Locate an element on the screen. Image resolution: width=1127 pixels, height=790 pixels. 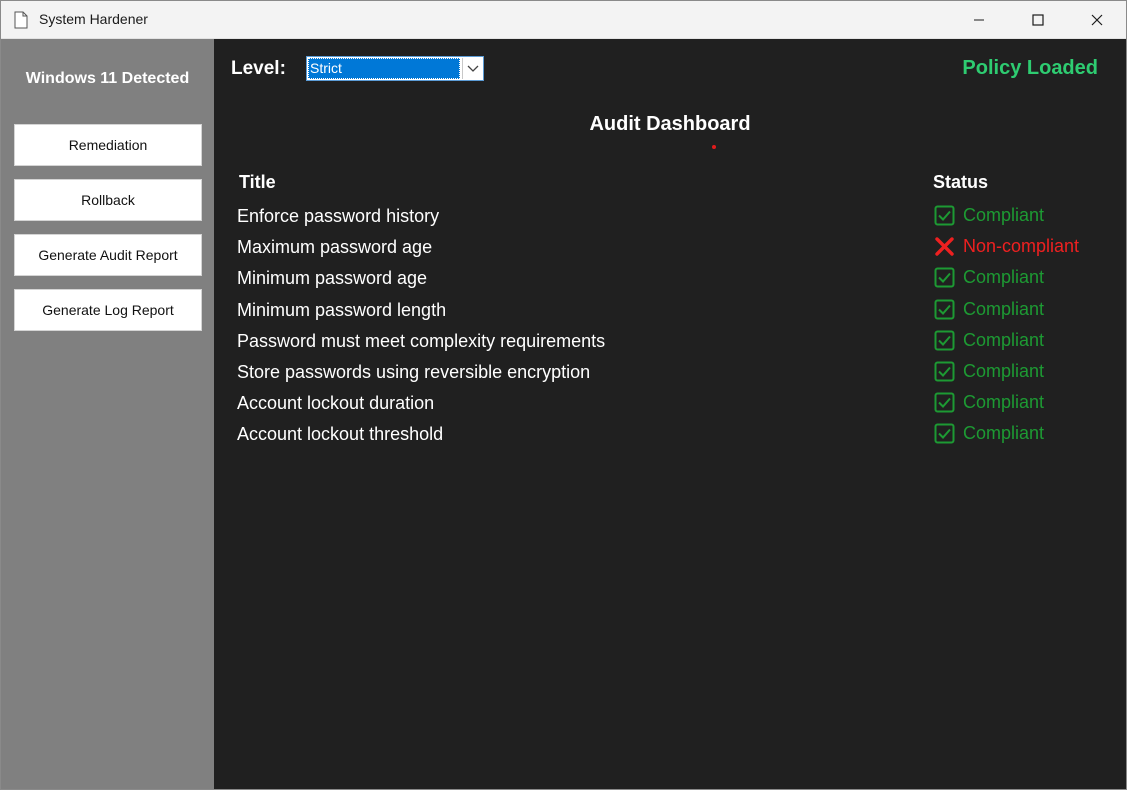
table-row: Minimum password age Compliant is located at coordinates (670, 280).